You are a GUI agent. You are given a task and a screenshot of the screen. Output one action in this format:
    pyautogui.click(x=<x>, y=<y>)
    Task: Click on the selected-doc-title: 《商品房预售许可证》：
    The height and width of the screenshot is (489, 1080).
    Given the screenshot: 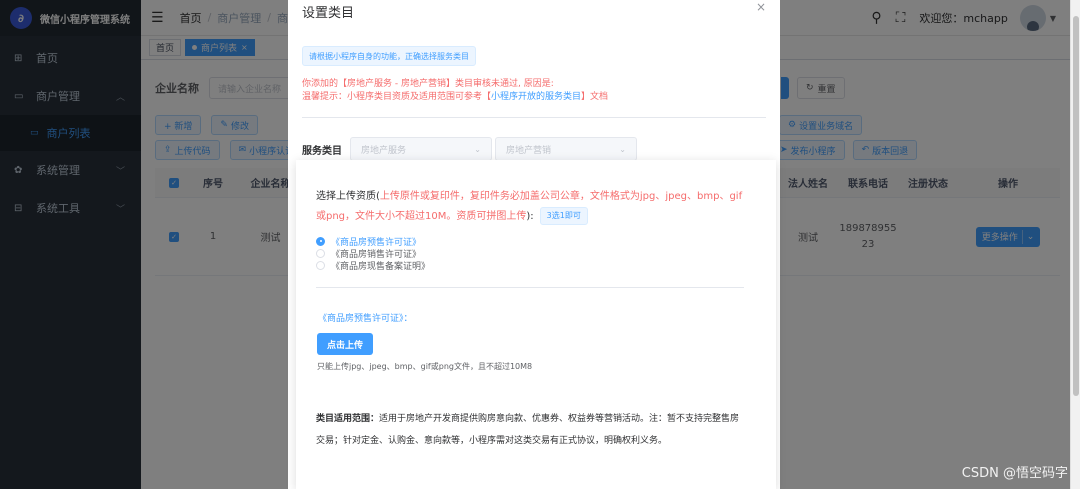 What is the action you would take?
    pyautogui.click(x=365, y=319)
    